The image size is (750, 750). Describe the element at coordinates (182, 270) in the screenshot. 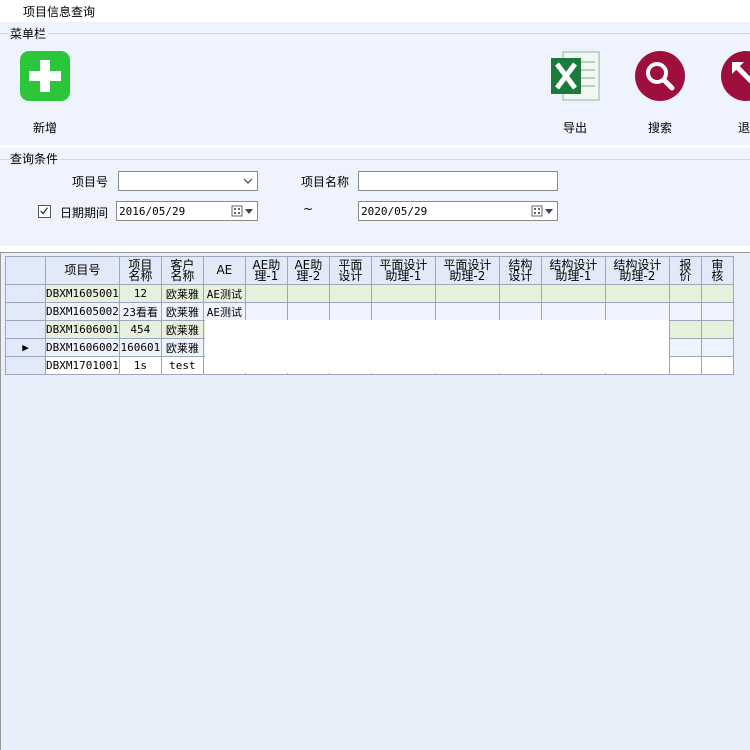

I see `column-header: 客户 名称` at that location.